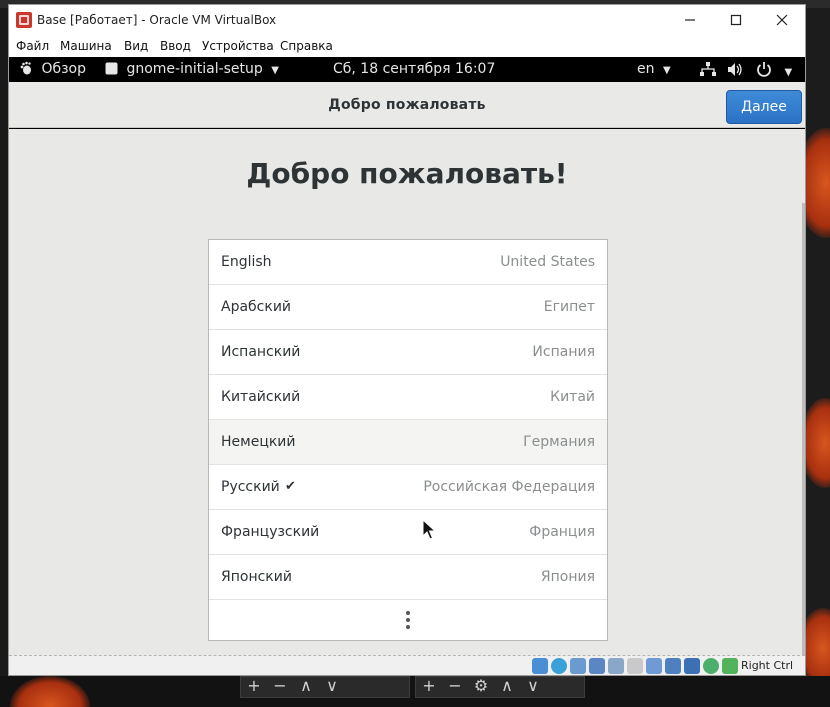  I want to click on welcome-heading: Добро пожаловать!, so click(407, 173).